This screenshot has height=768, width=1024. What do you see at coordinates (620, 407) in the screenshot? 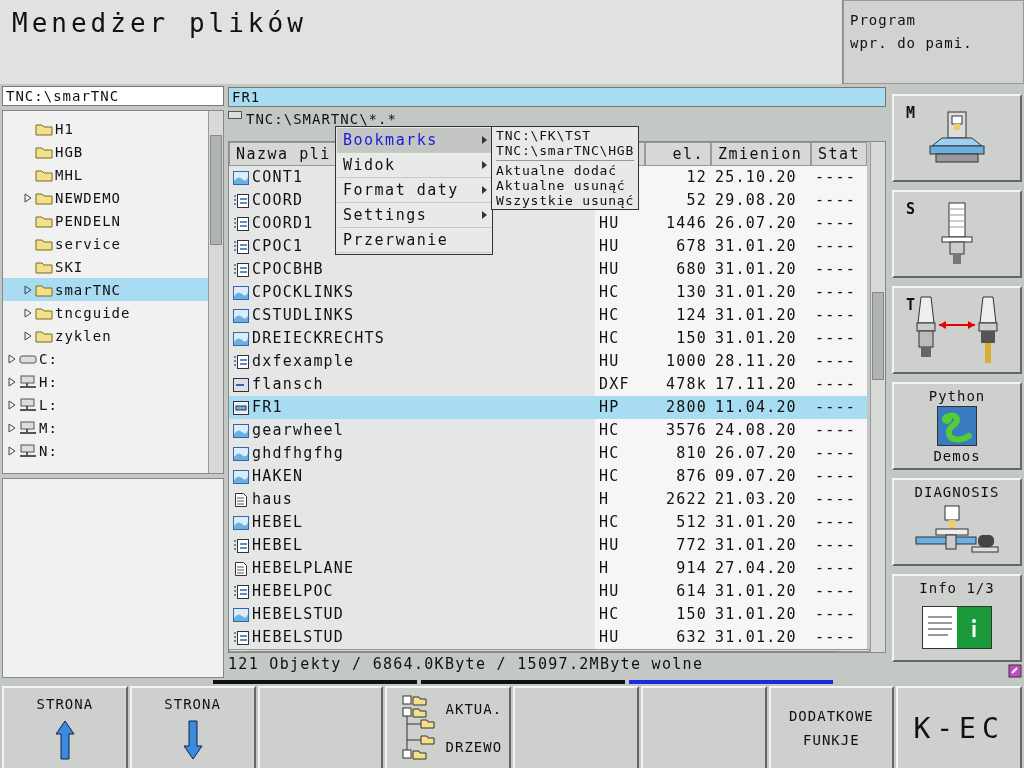
I see `table-cell: HP` at bounding box center [620, 407].